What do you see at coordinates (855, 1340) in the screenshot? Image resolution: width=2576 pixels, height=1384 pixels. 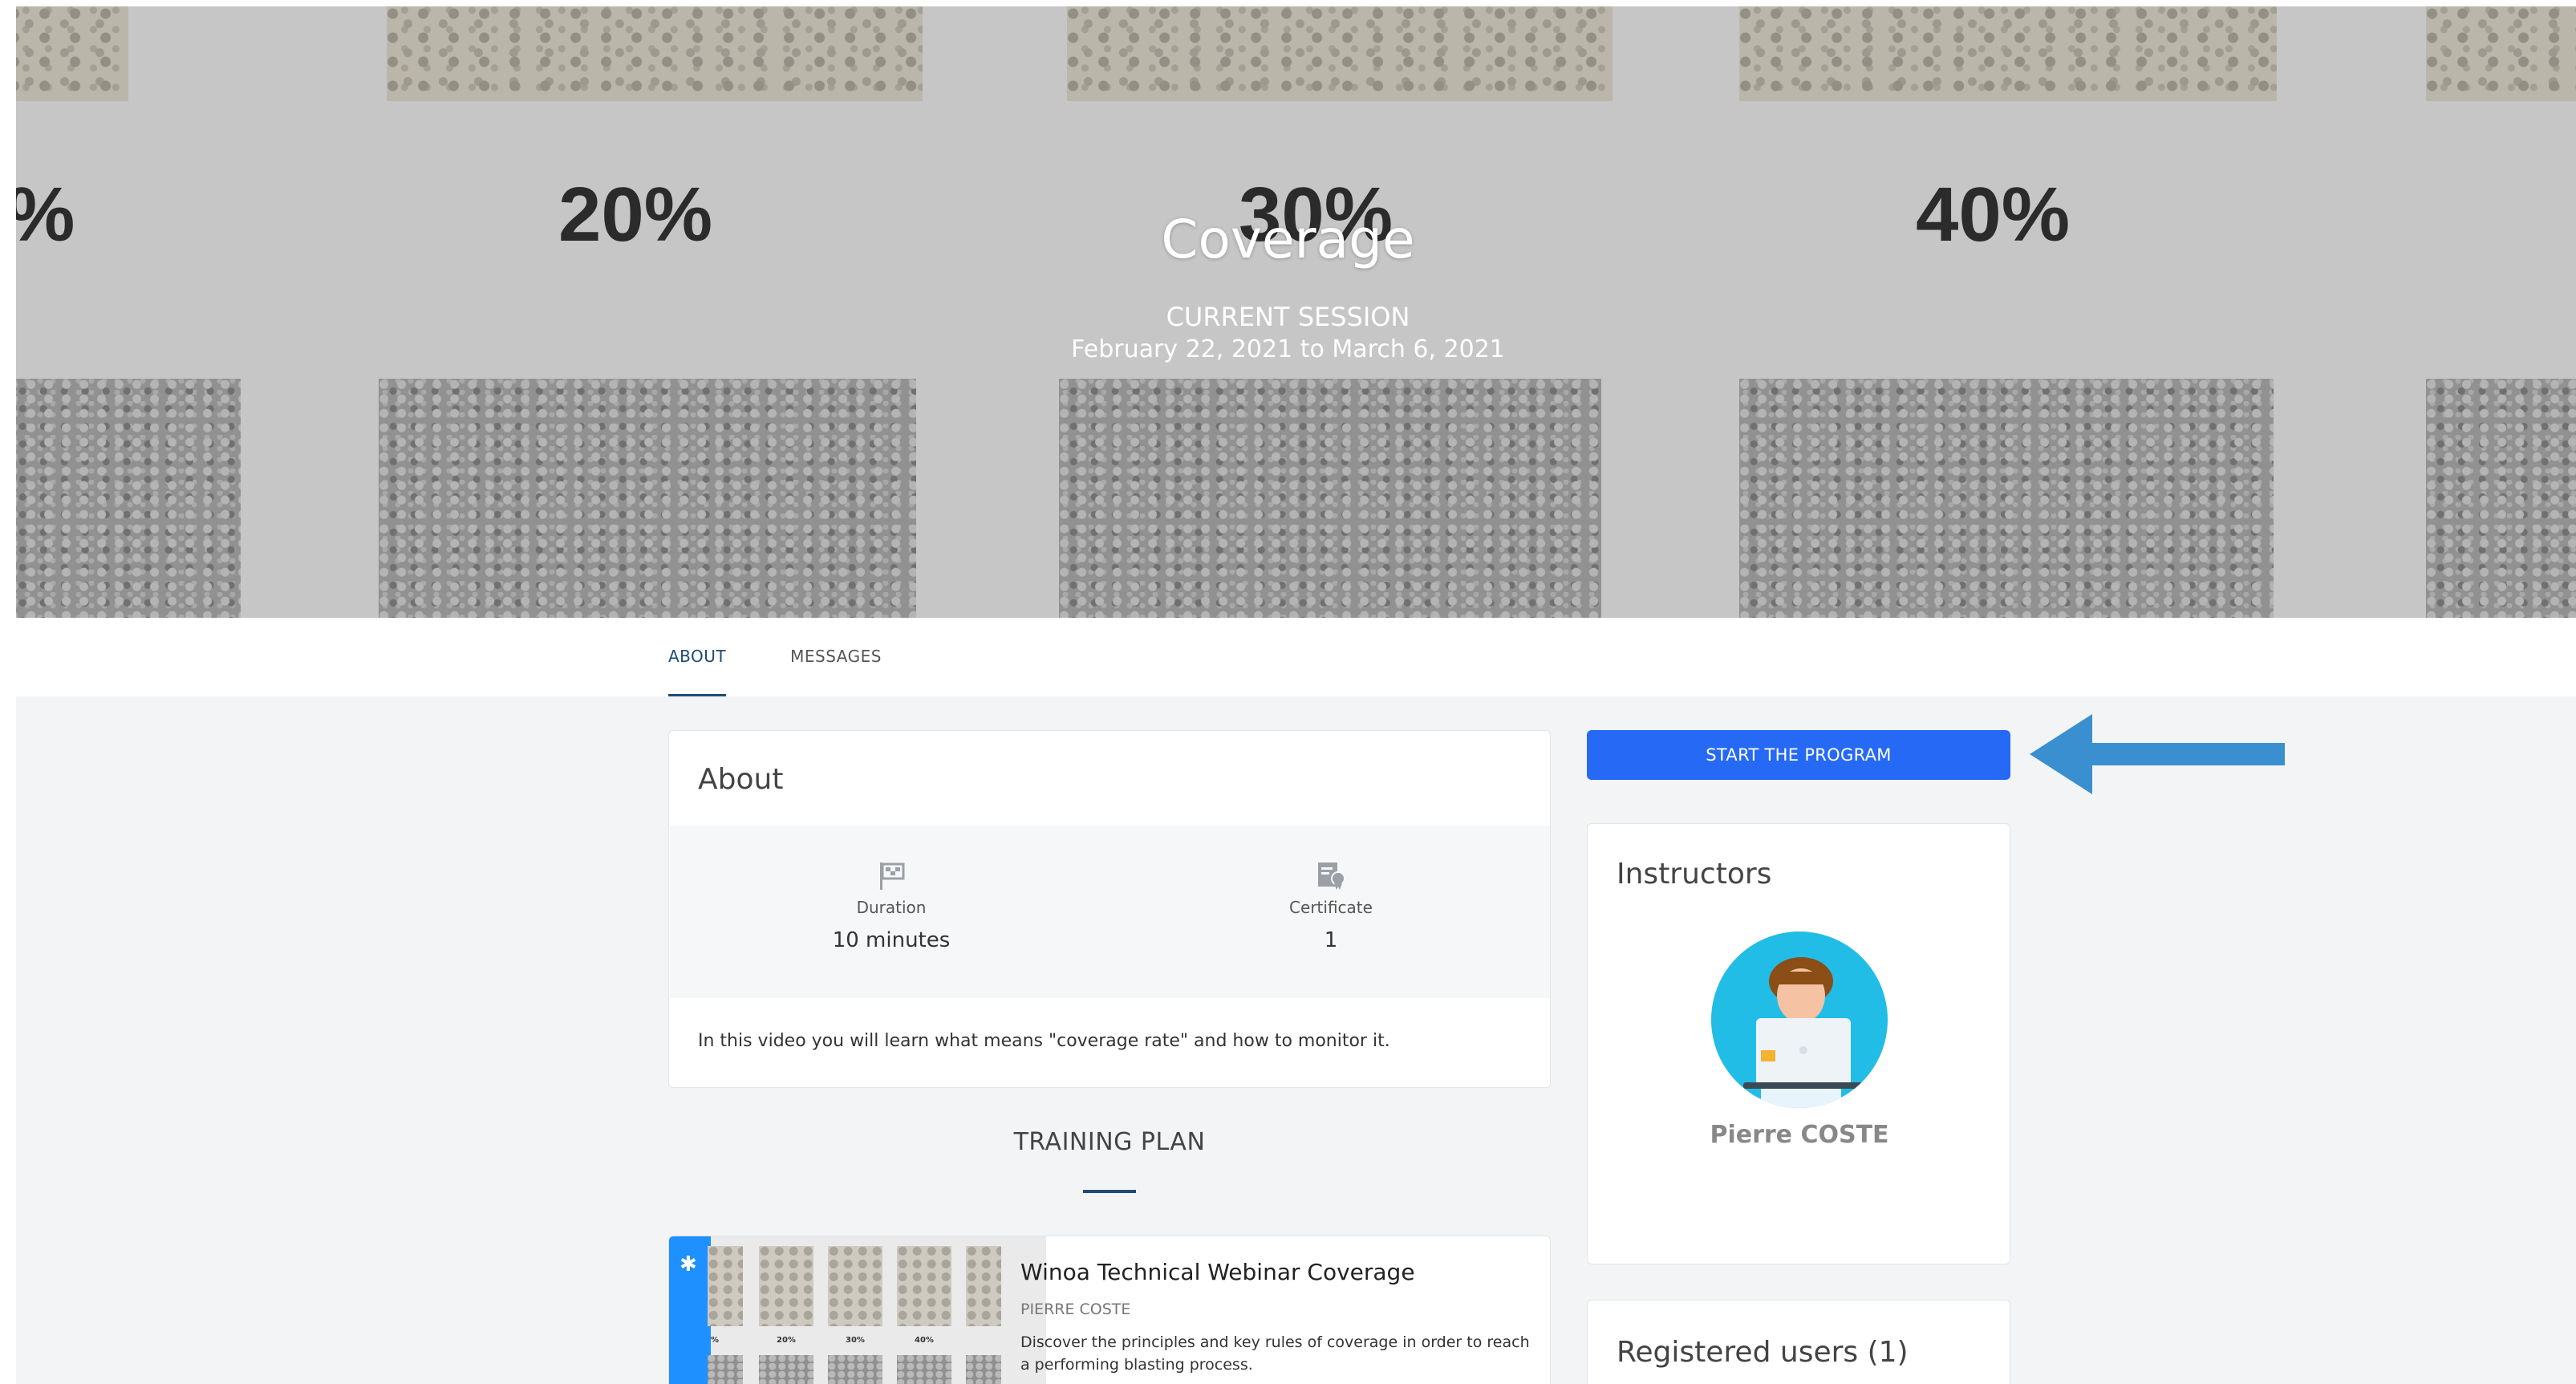 I see `thumb-label: 30%` at bounding box center [855, 1340].